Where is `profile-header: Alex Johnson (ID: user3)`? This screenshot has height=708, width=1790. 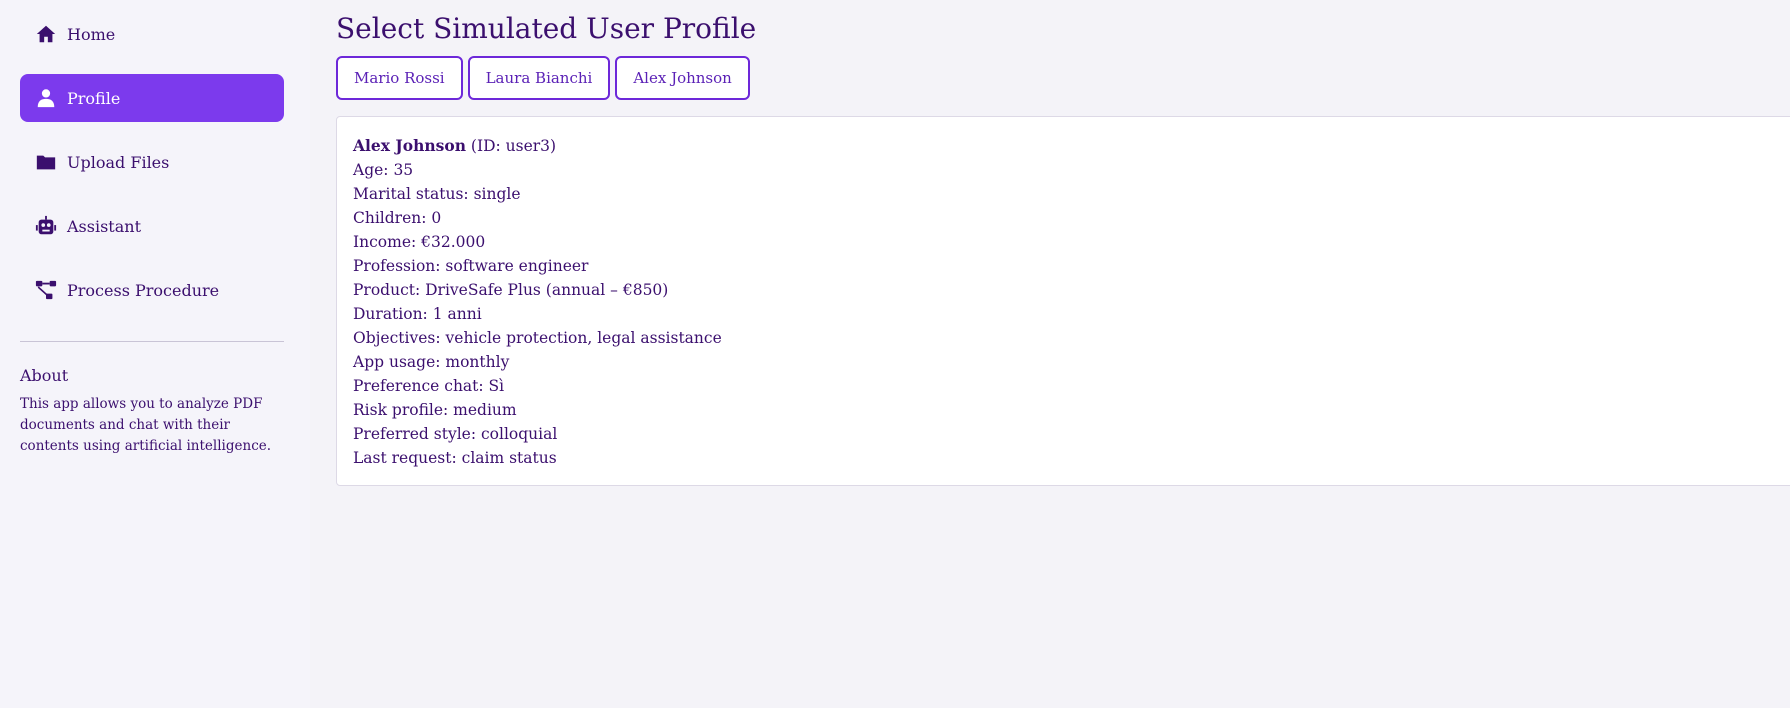
profile-header: Alex Johnson (ID: user3) is located at coordinates (1071, 146).